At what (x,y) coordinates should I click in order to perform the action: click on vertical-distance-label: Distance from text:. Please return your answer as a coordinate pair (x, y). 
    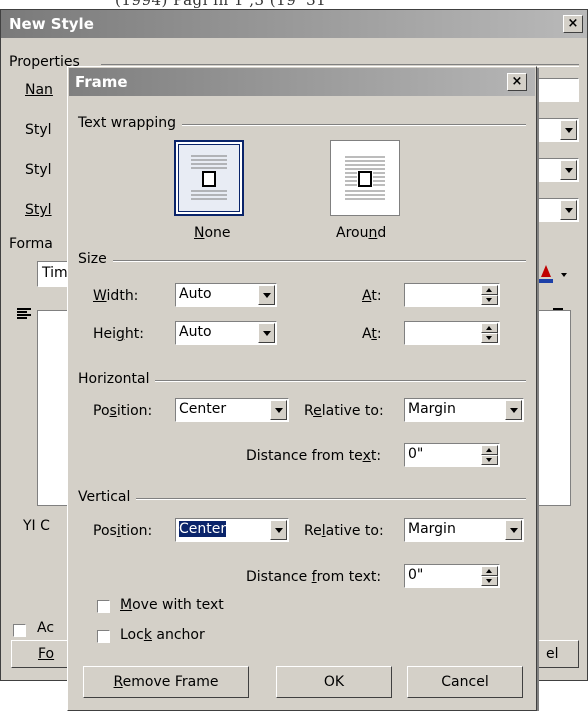
    Looking at the image, I should click on (314, 577).